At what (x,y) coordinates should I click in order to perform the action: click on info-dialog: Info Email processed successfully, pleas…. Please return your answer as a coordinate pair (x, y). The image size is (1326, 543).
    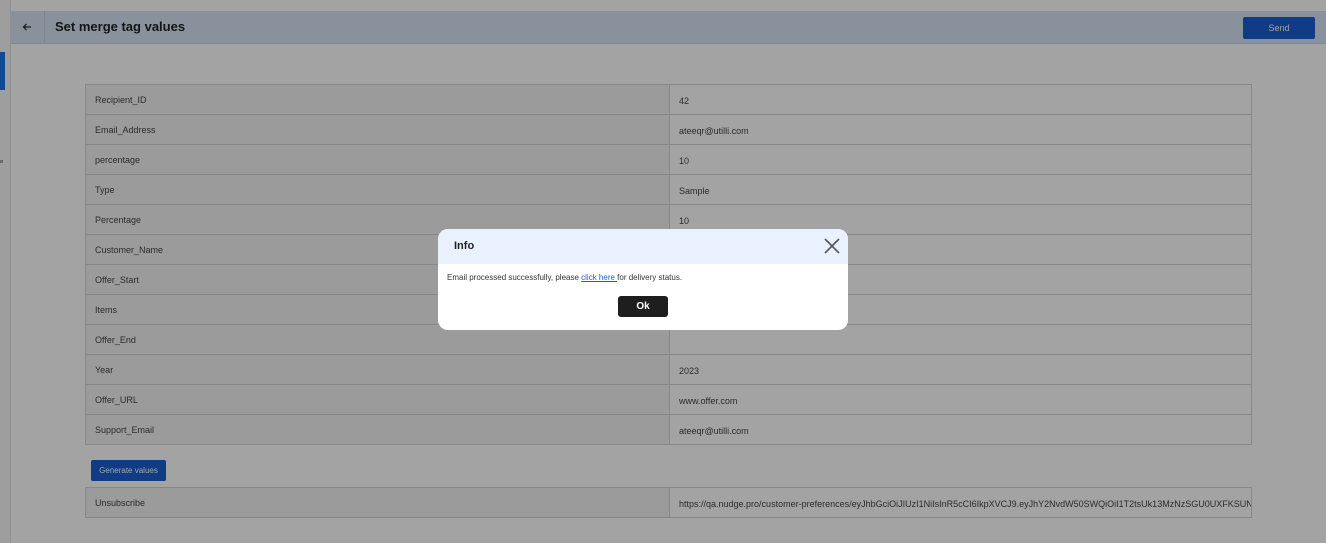
    Looking at the image, I should click on (643, 279).